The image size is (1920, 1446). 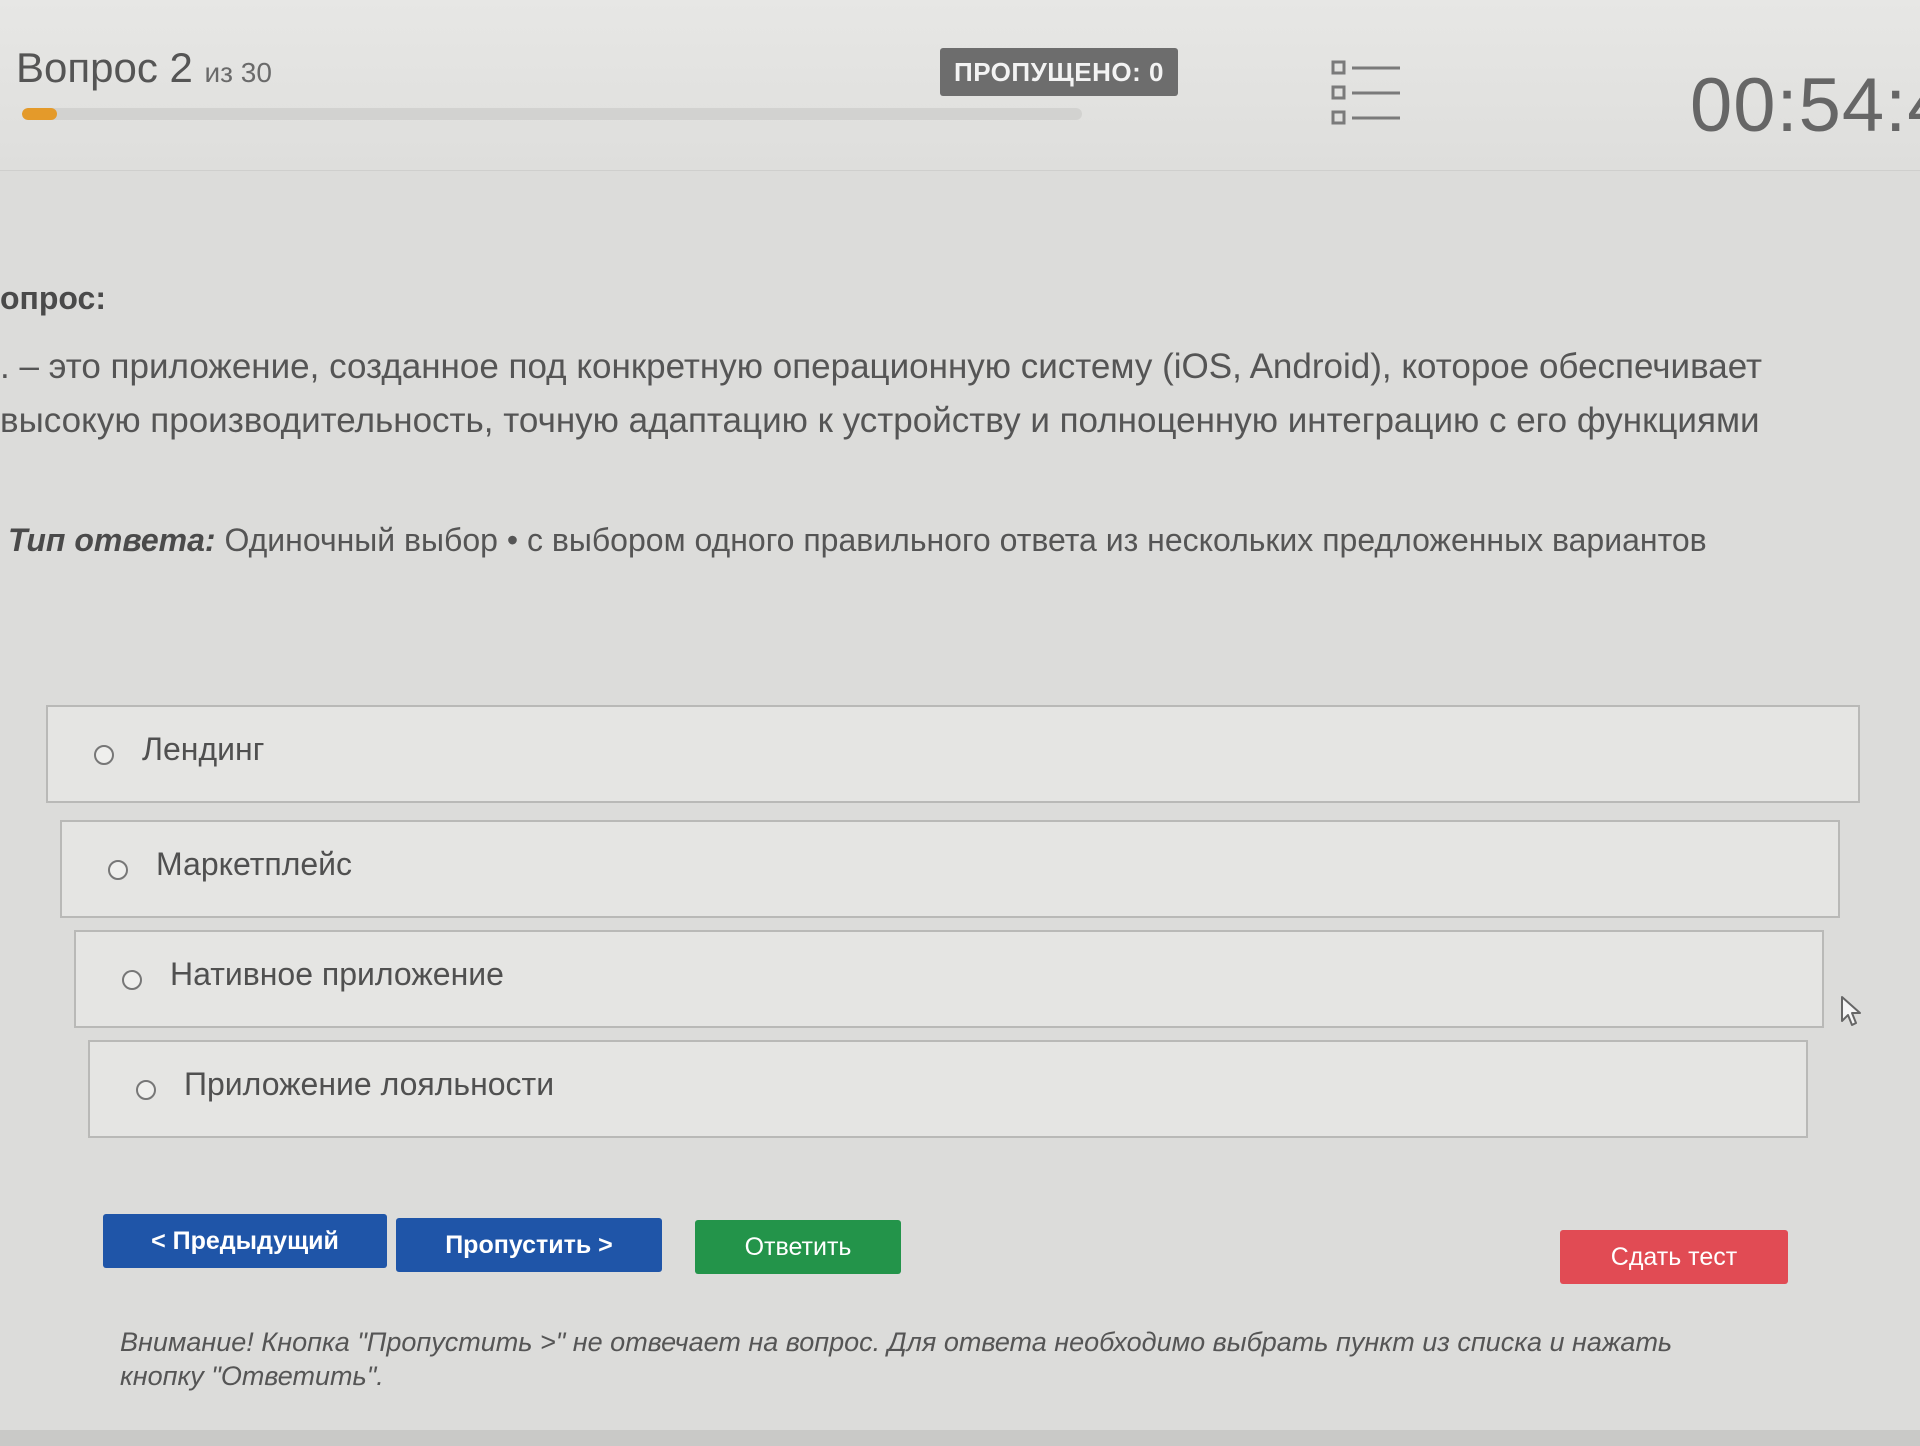 I want to click on question-number: Вопрос 2, so click(x=104, y=67).